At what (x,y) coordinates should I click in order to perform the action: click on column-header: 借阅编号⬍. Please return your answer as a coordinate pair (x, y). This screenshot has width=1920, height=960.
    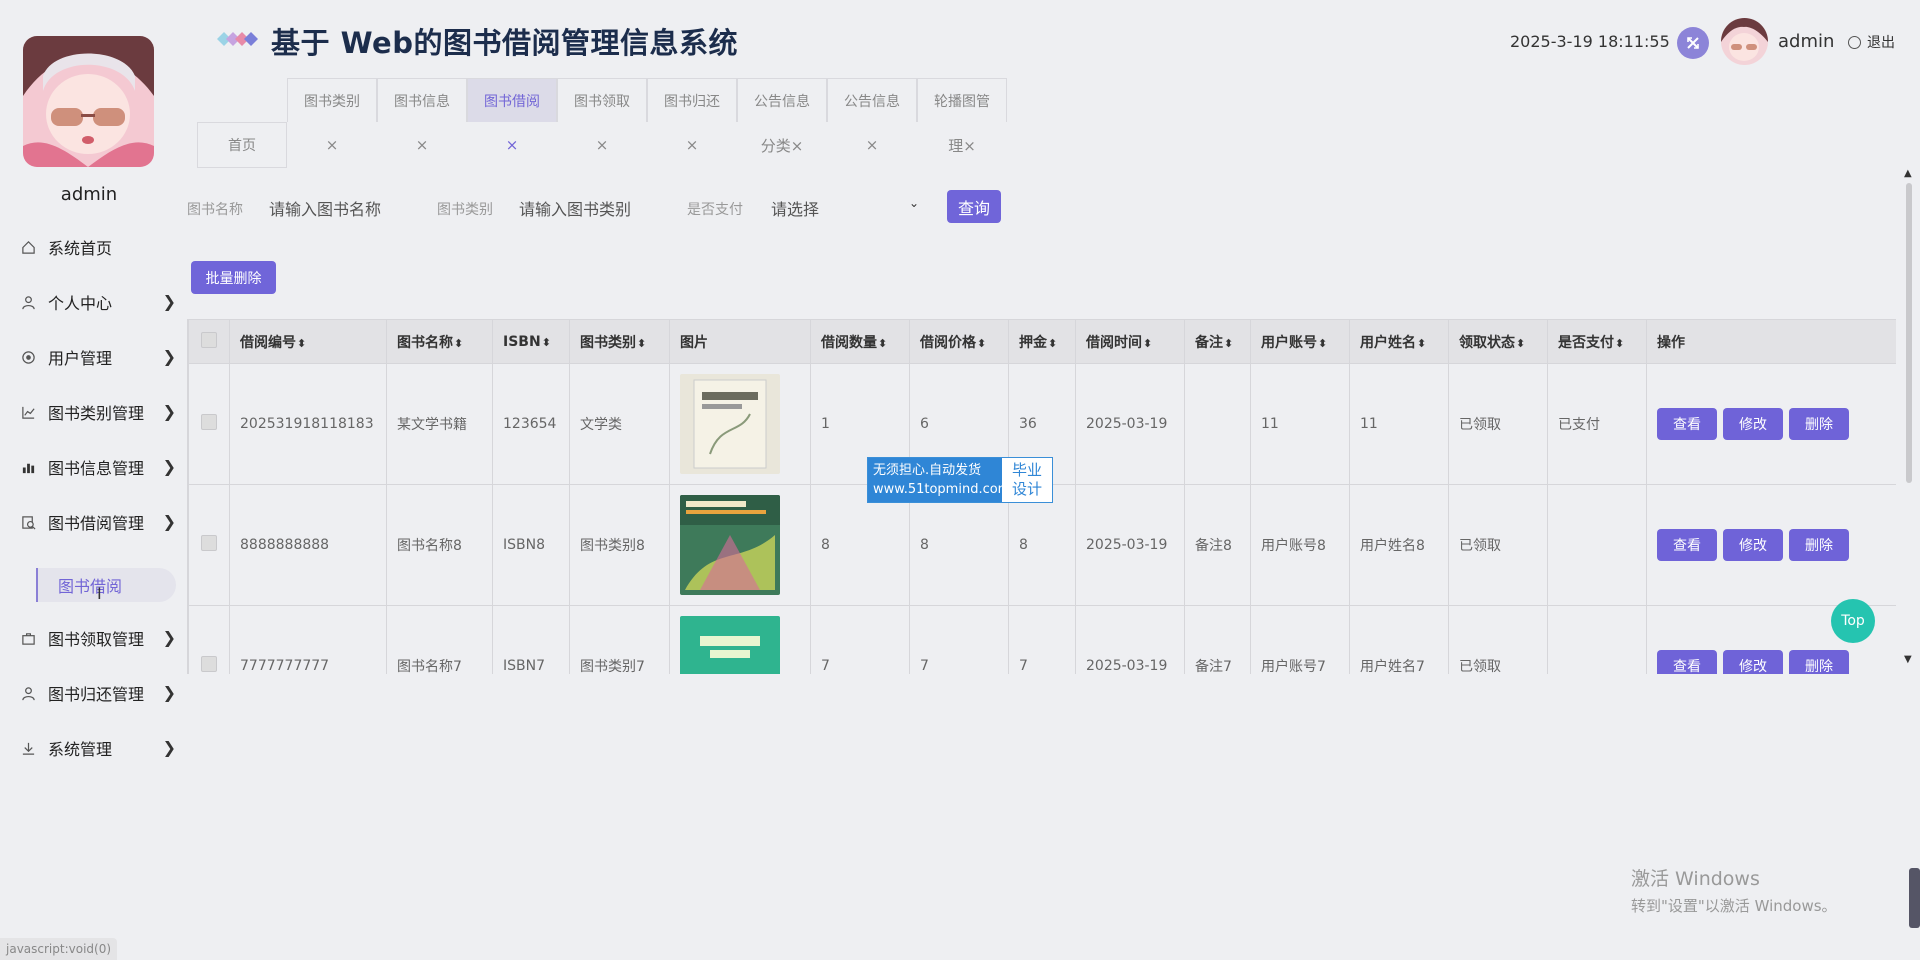
    Looking at the image, I should click on (308, 341).